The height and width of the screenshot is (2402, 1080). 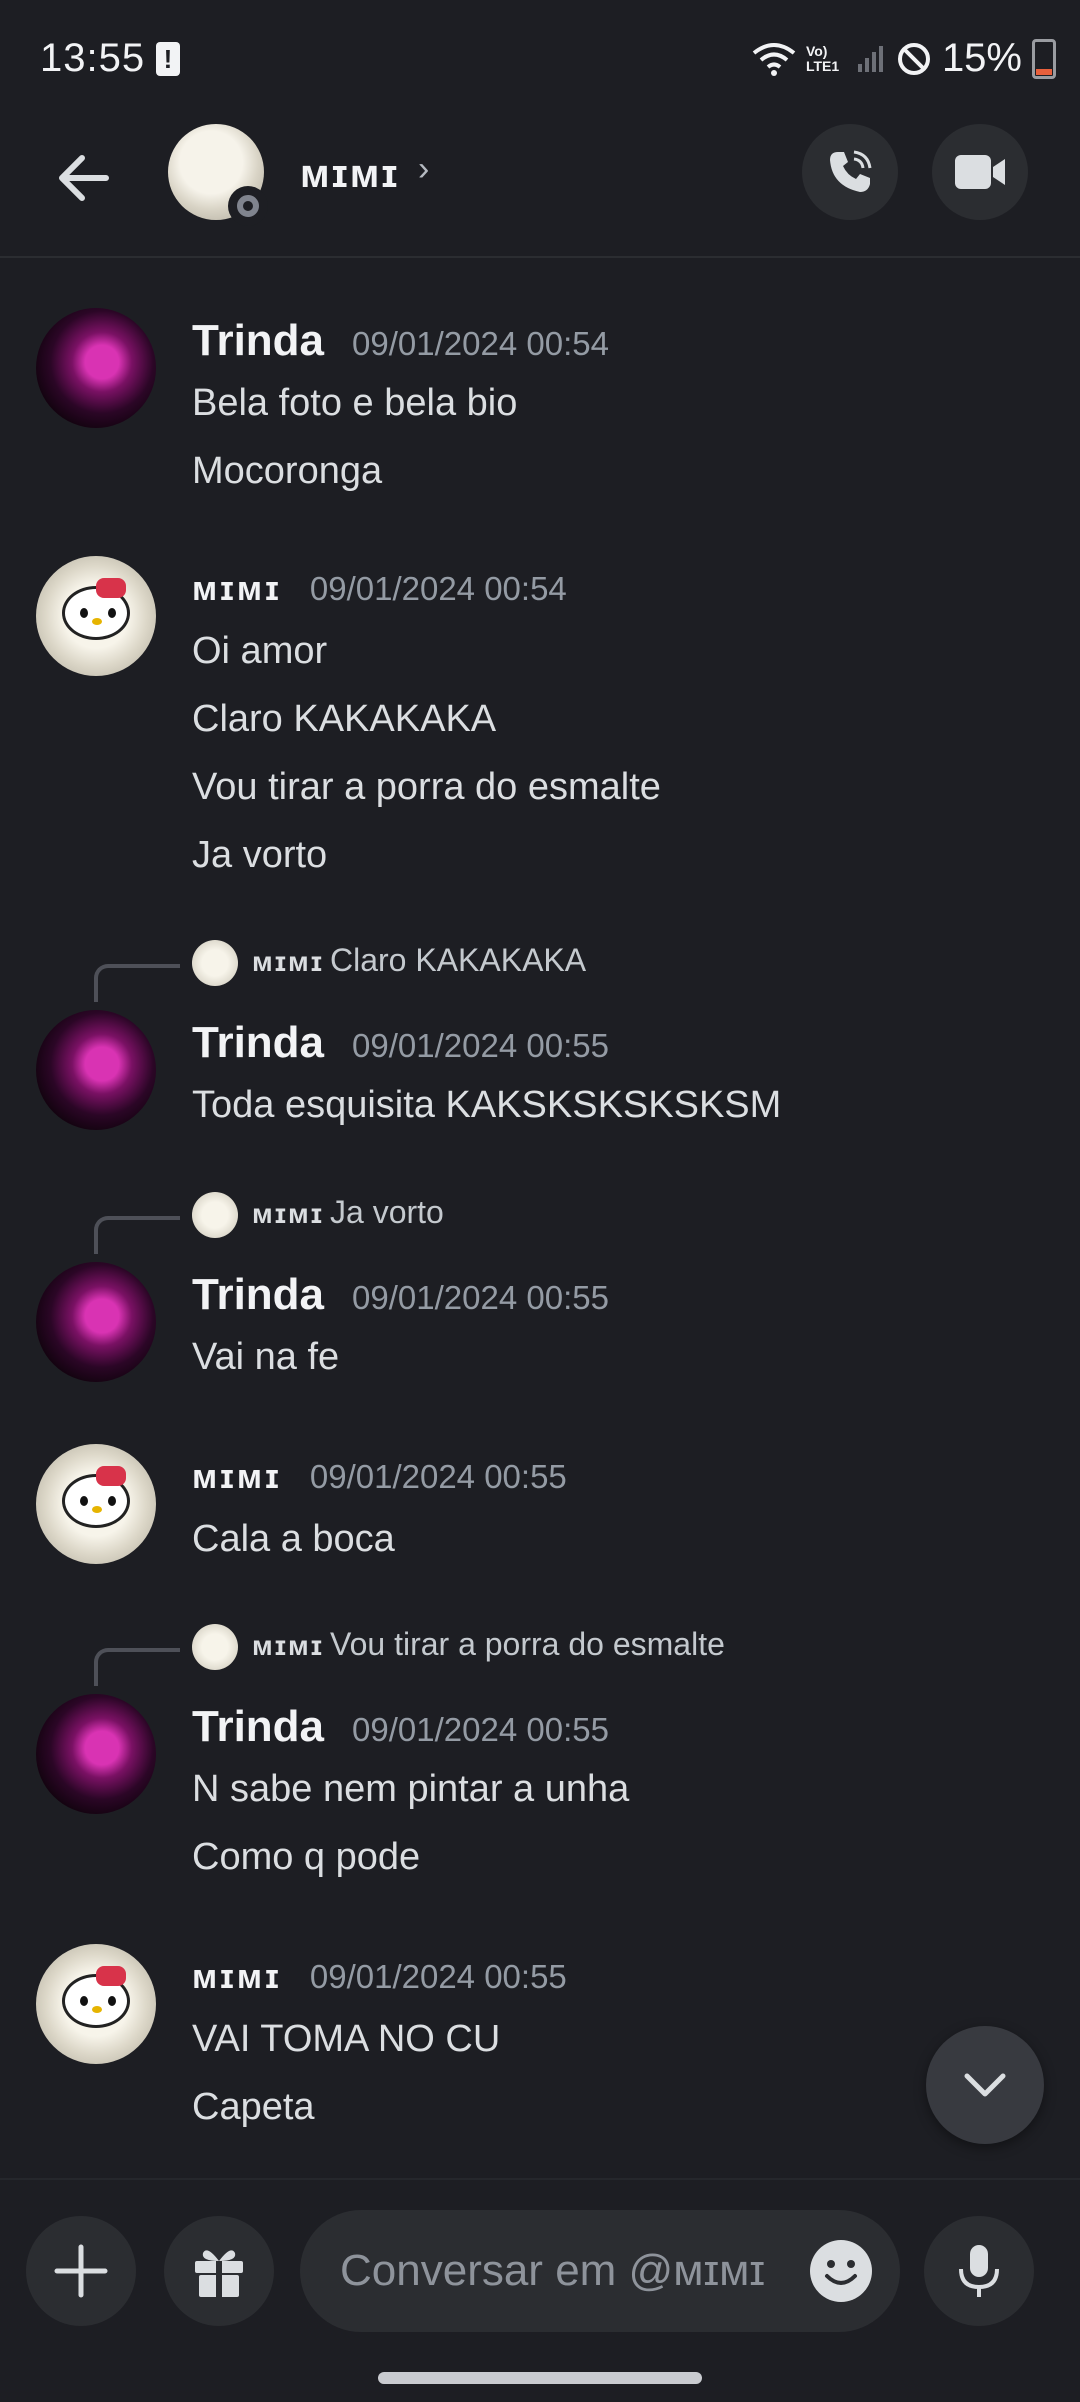 I want to click on contact-avatar, so click(x=218, y=175).